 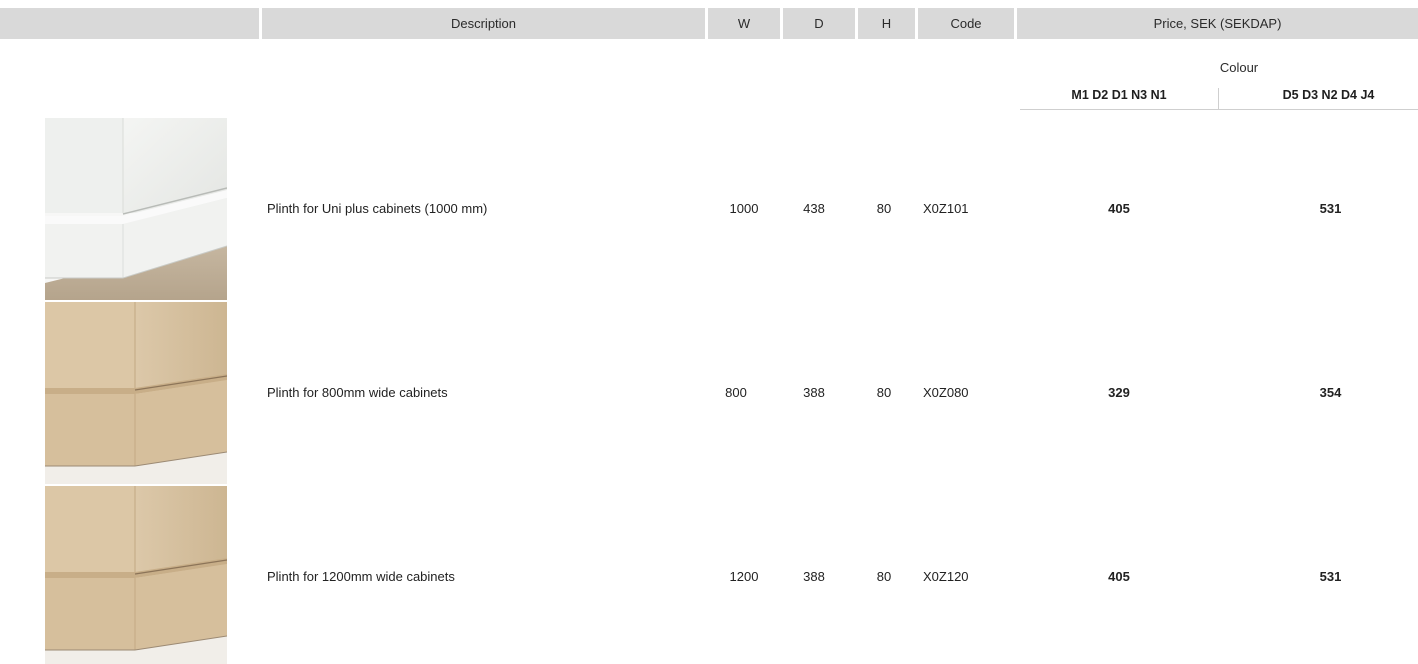 What do you see at coordinates (357, 392) in the screenshot?
I see `row-2-description: Plinth for 800mm wide cabinets` at bounding box center [357, 392].